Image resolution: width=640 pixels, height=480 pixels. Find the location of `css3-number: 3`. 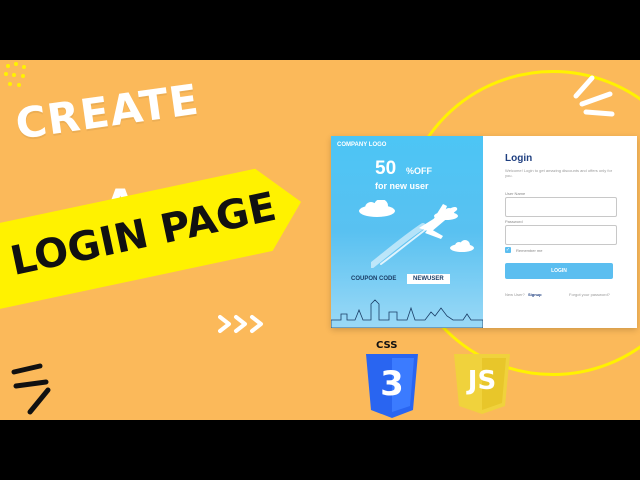

css3-number: 3 is located at coordinates (392, 384).